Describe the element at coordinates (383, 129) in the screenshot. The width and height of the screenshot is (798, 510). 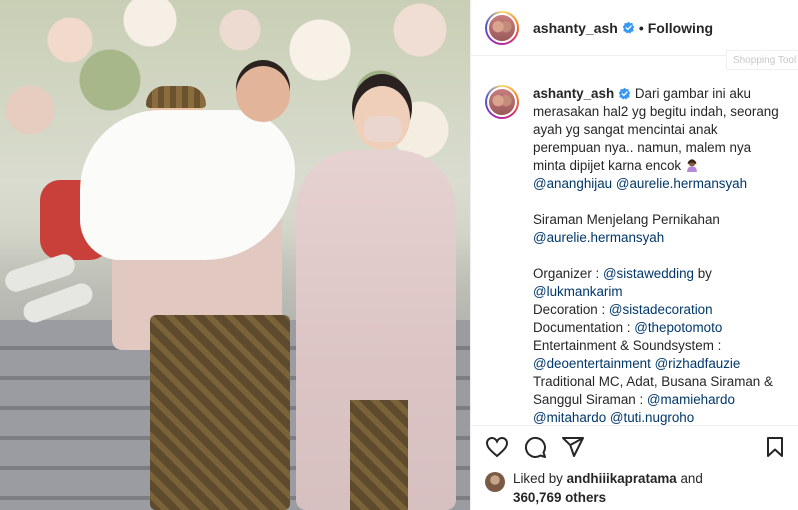
I see `woman-face-mask` at that location.